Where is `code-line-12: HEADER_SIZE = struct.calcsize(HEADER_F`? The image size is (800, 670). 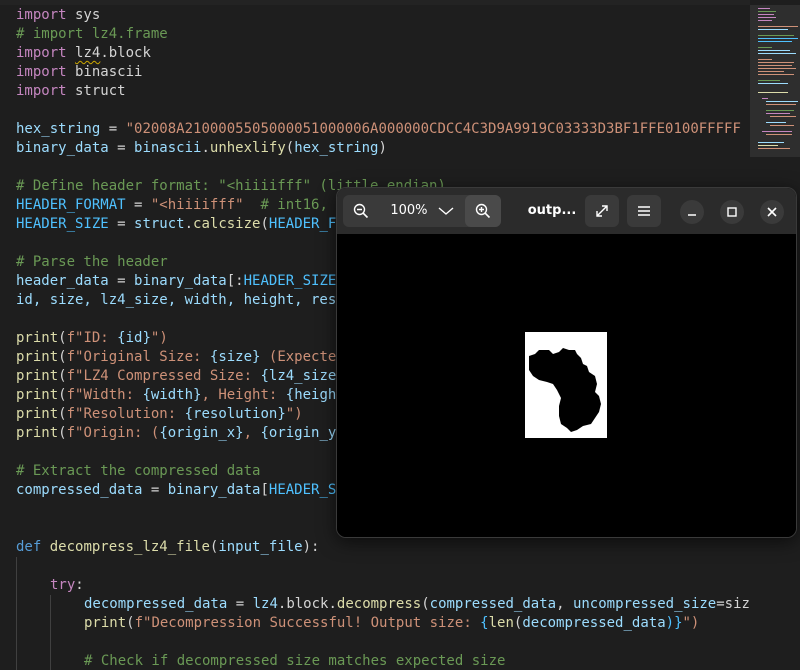
code-line-12: HEADER_SIZE = struct.calcsize(HEADER_F is located at coordinates (176, 224).